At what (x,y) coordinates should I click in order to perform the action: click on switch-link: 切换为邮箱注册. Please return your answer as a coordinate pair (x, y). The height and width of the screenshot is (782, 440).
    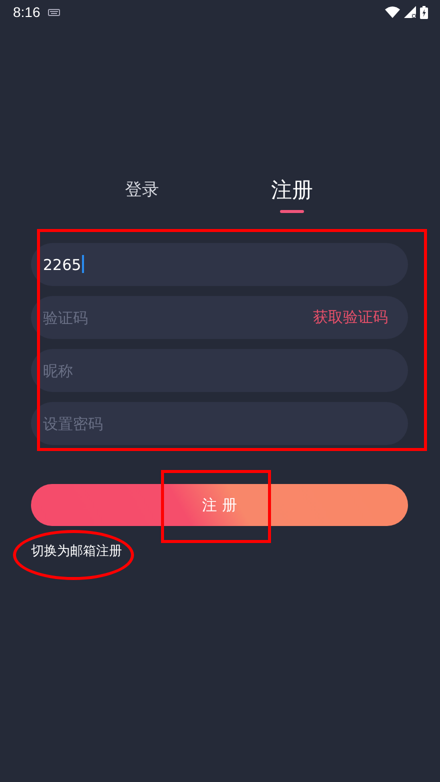
    Looking at the image, I should click on (76, 552).